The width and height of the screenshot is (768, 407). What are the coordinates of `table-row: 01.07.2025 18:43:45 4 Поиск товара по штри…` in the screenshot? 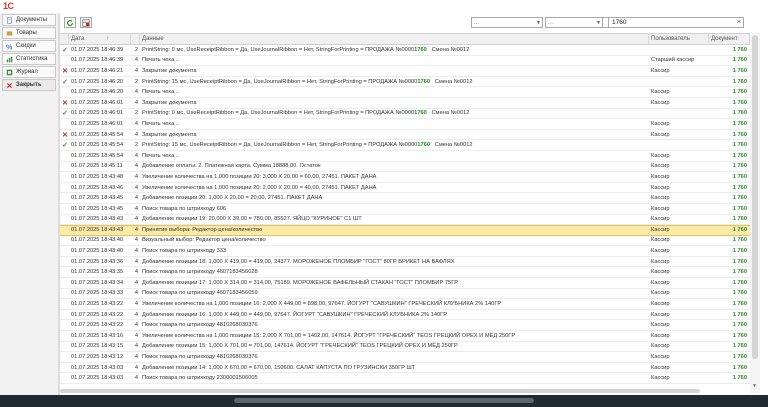 It's located at (405, 209).